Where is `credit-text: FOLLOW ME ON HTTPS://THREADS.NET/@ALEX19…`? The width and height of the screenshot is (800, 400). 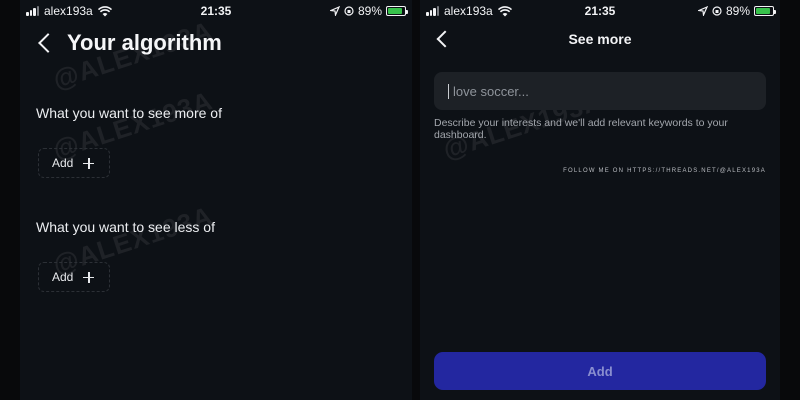
credit-text: FOLLOW ME ON HTTPS://THREADS.NET/@ALEX19… is located at coordinates (664, 171).